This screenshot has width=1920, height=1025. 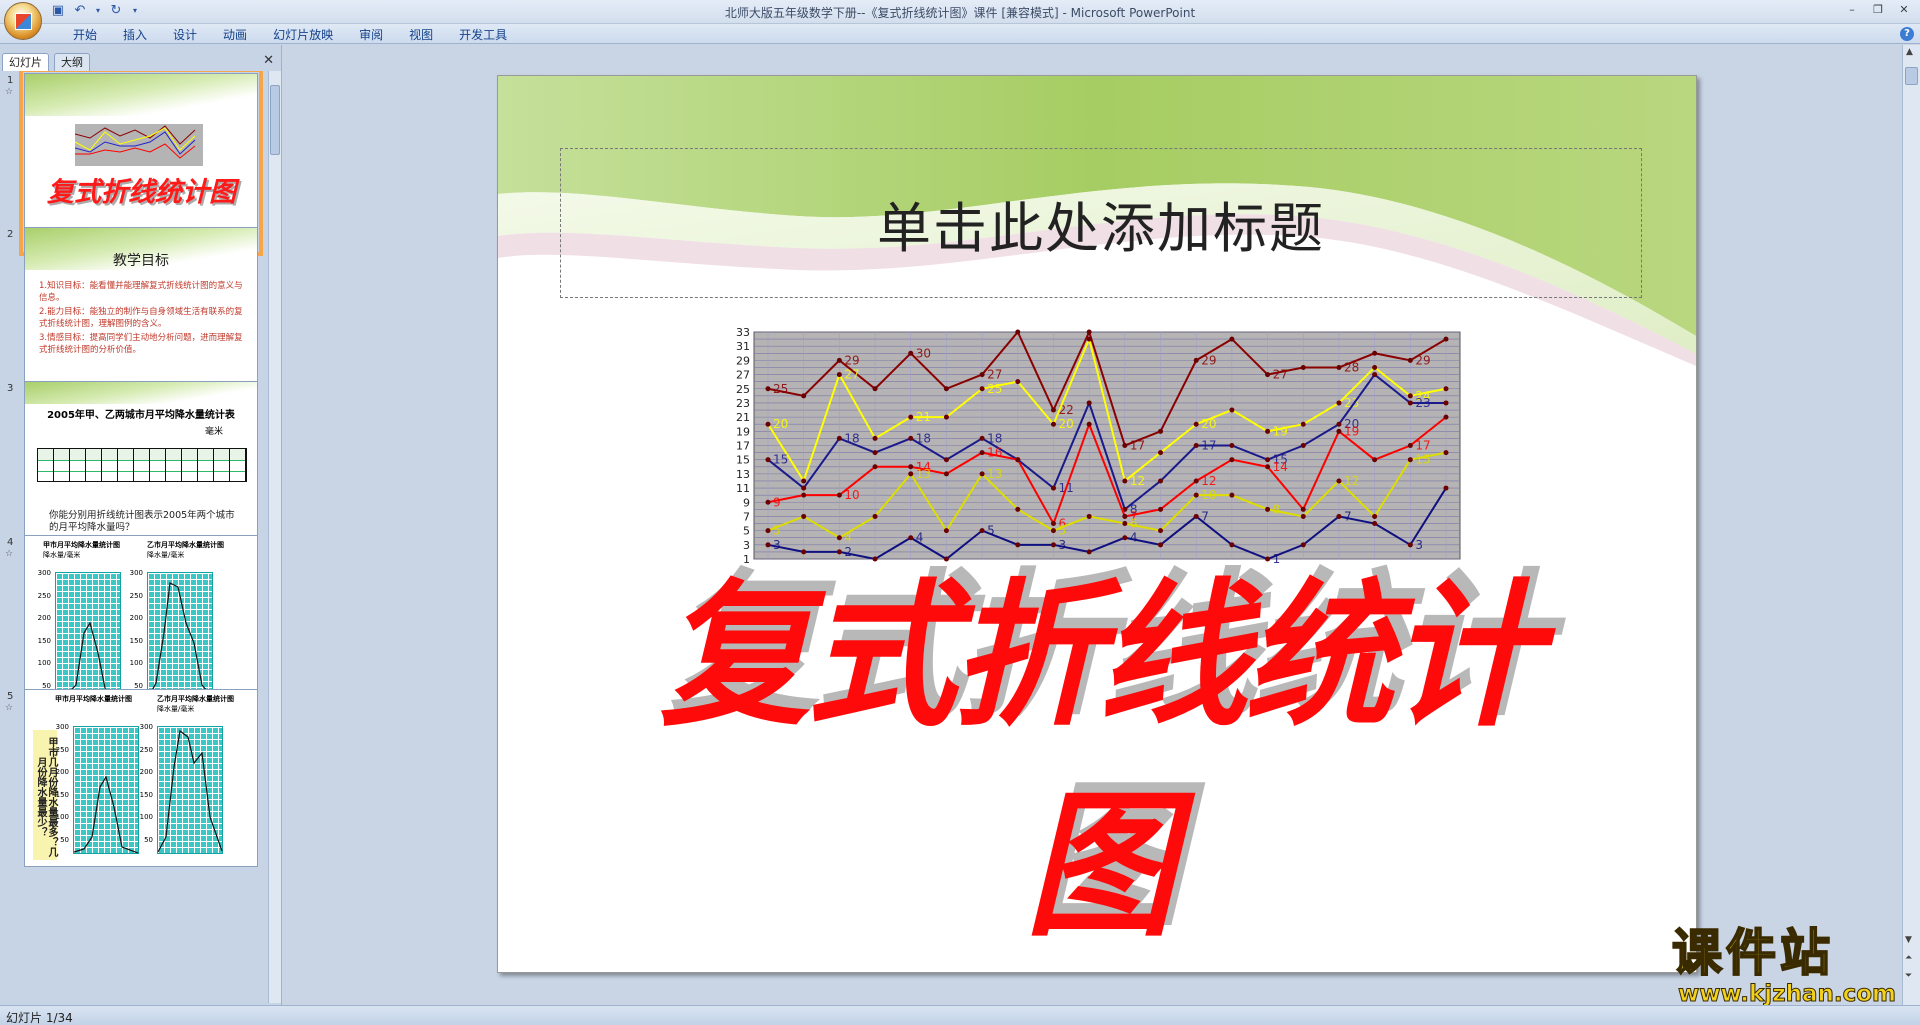 What do you see at coordinates (1280, 467) in the screenshot?
I see `chart-data-label: 14` at bounding box center [1280, 467].